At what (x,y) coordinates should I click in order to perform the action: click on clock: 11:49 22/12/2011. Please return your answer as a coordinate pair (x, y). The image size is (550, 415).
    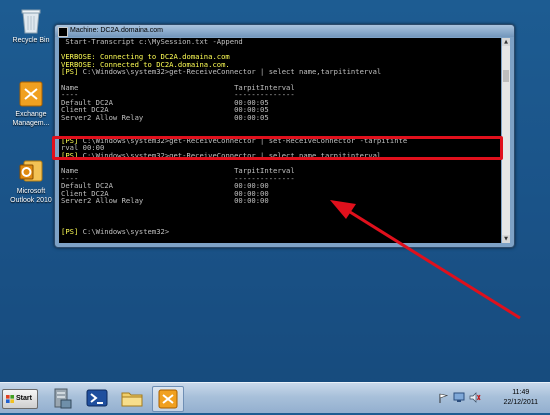
    Looking at the image, I should click on (520, 398).